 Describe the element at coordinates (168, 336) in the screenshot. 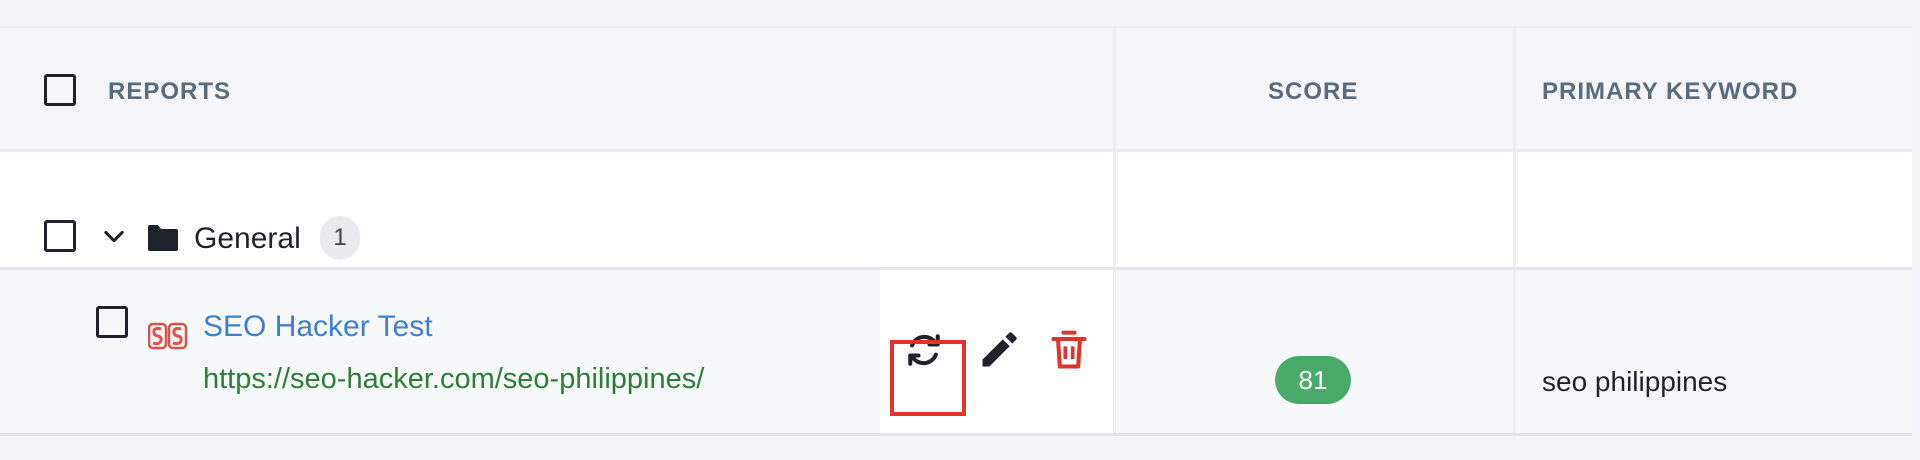

I see `seo-hacker-logo-icon` at that location.